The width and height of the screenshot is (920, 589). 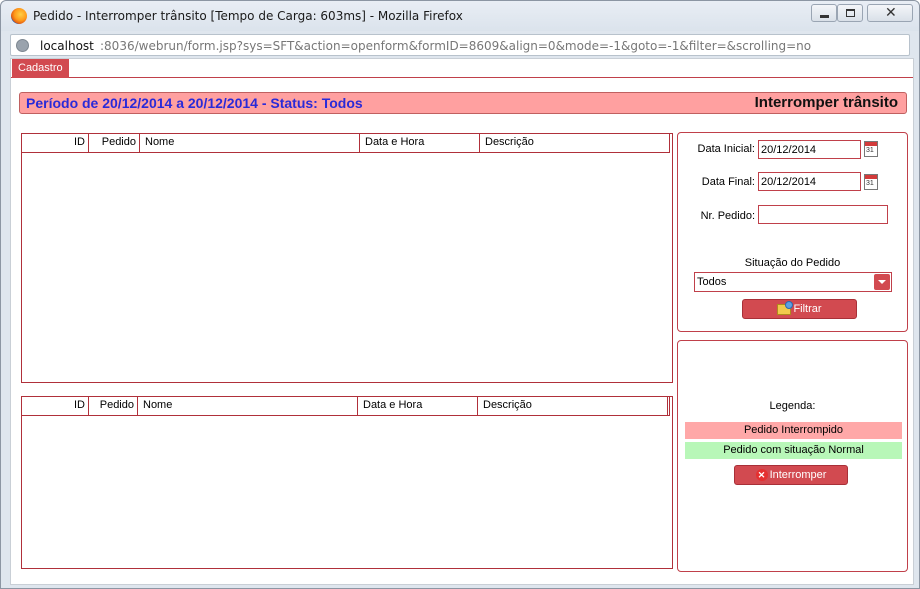 I want to click on url-host: localhost, so click(x=67, y=46).